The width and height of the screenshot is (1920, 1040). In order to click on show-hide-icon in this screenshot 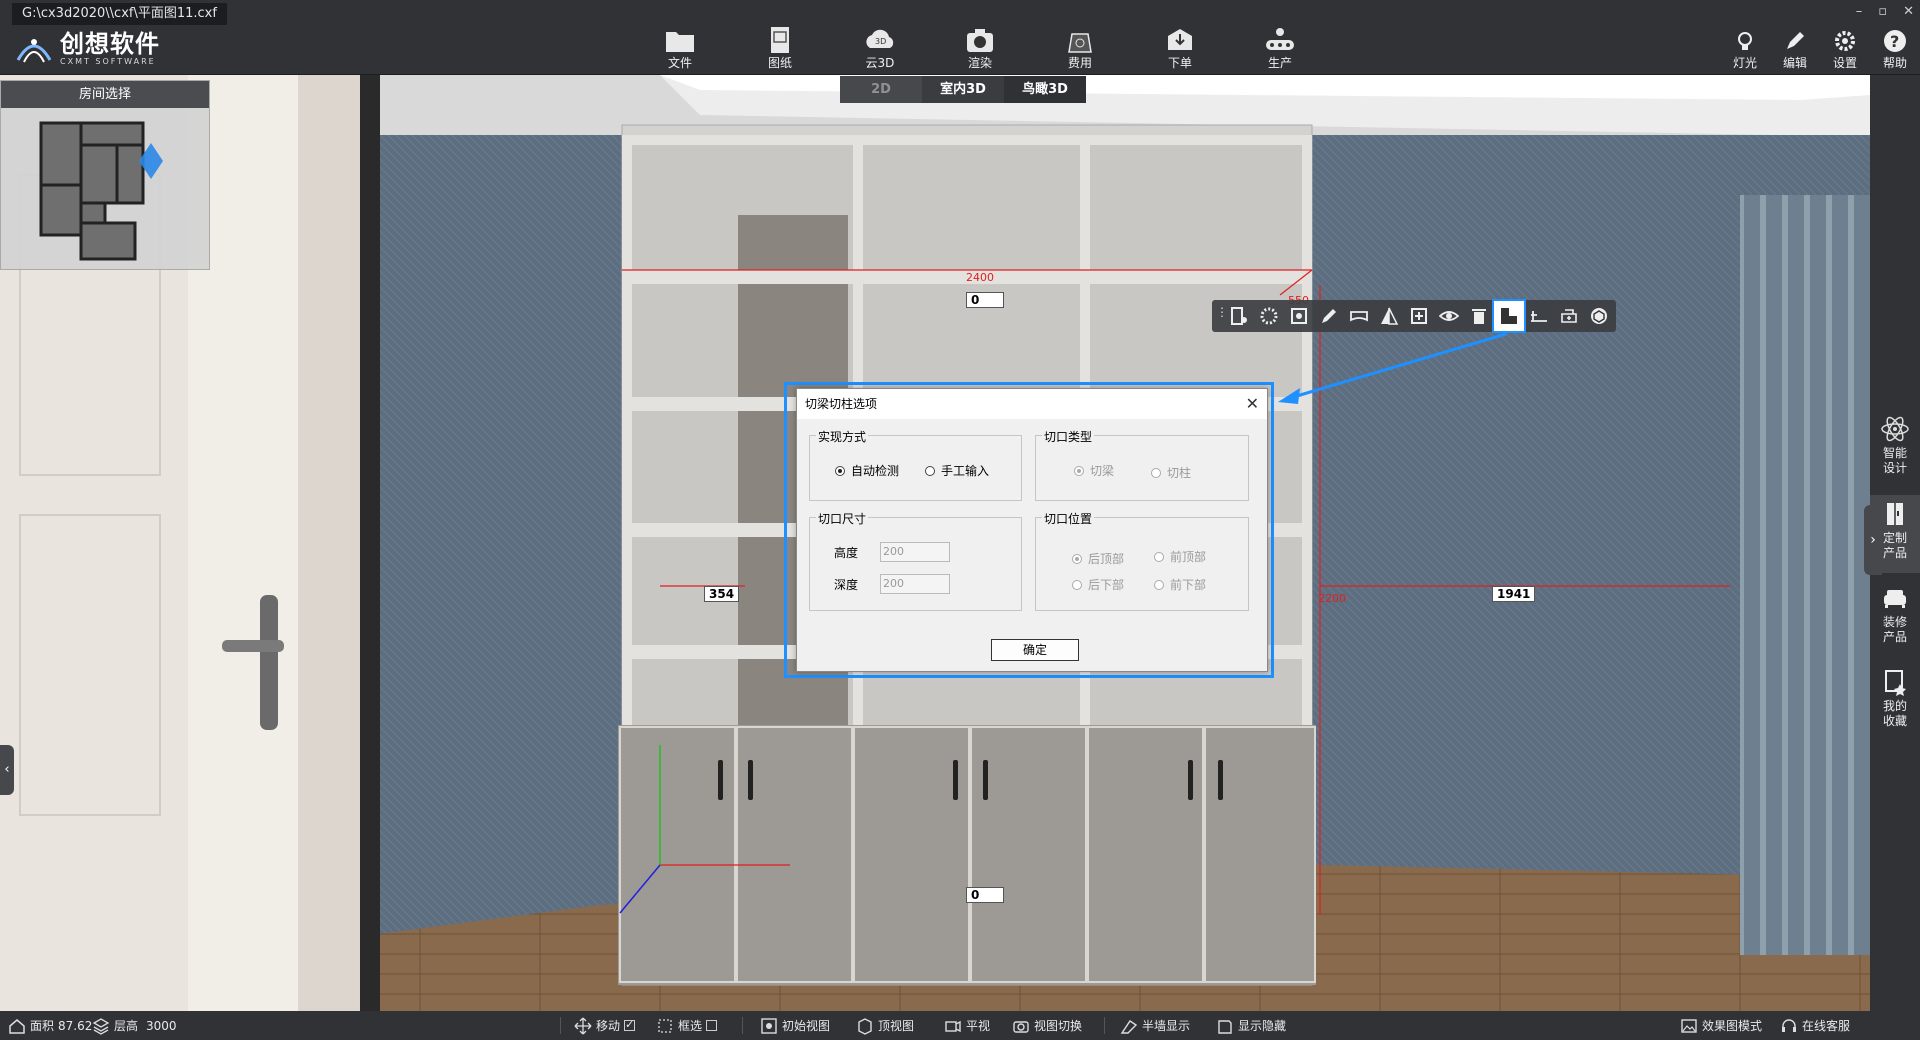, I will do `click(1225, 1026)`.